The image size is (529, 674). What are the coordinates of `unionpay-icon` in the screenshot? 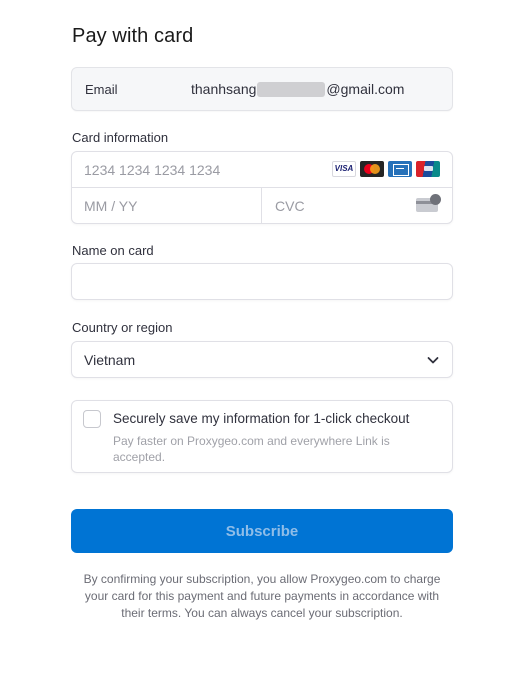 It's located at (428, 169).